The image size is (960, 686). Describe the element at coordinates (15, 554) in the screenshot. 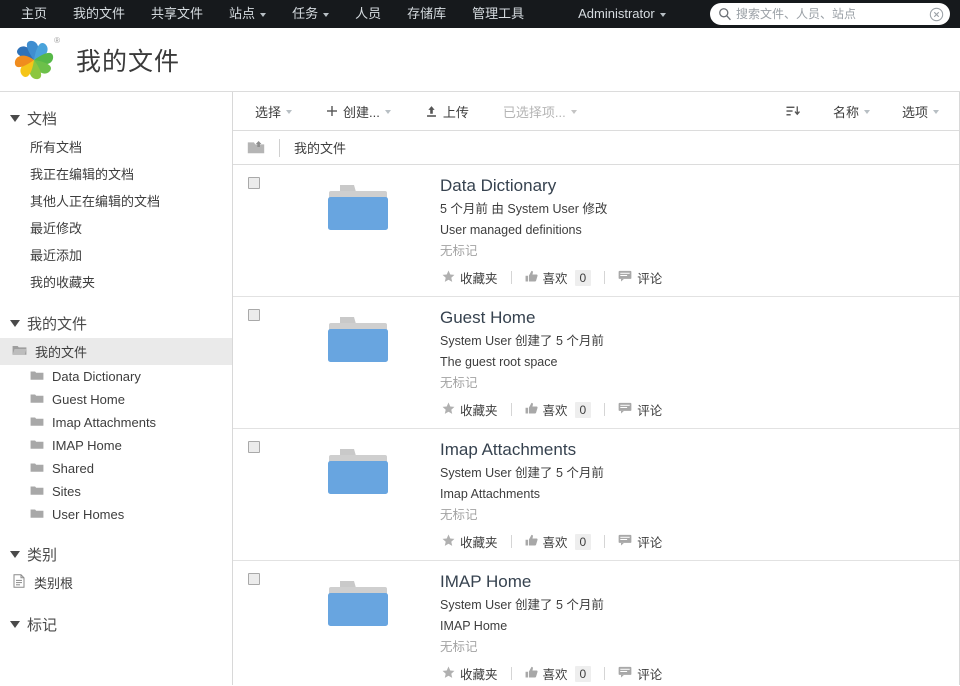

I see `twisty-down-icon` at that location.